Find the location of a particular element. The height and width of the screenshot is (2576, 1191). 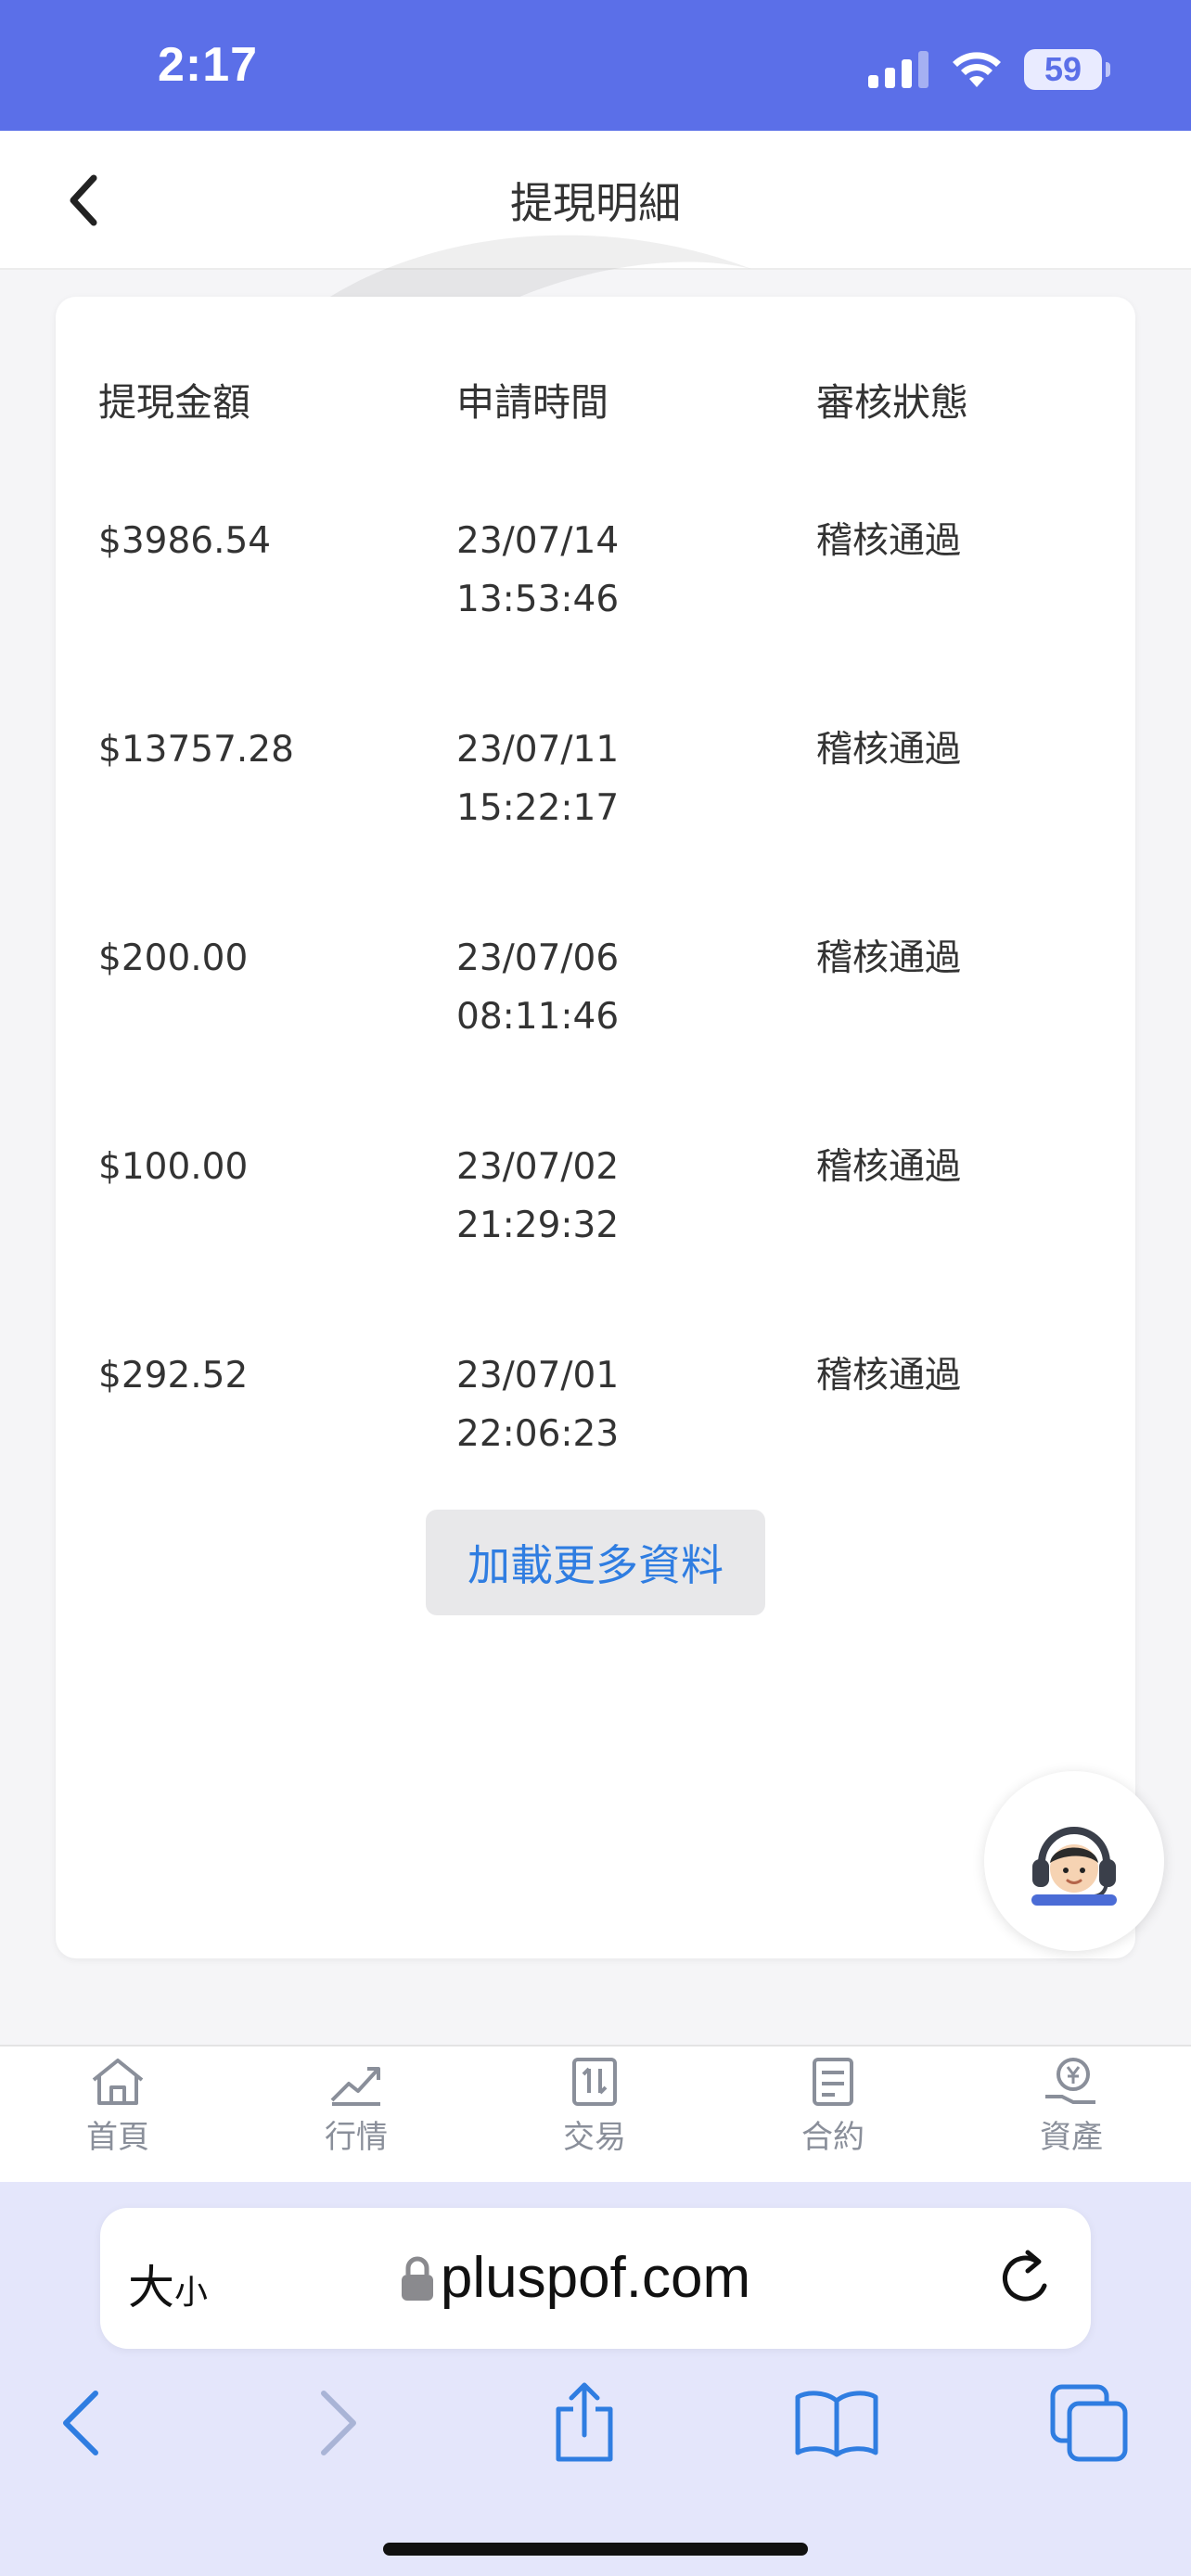

chevron-left-icon is located at coordinates (80, 2423).